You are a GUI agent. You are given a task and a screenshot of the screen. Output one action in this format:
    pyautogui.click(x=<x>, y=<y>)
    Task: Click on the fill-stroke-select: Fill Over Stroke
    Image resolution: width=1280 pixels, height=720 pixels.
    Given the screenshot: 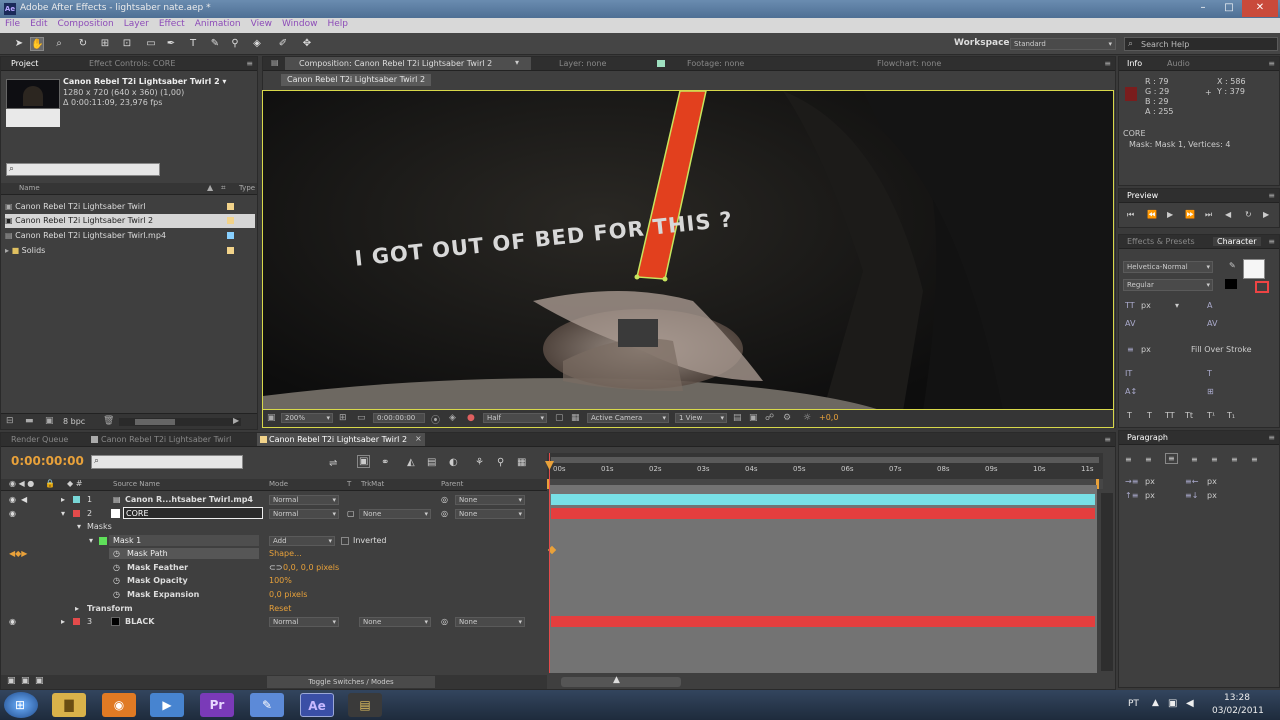 What is the action you would take?
    pyautogui.click(x=1221, y=349)
    